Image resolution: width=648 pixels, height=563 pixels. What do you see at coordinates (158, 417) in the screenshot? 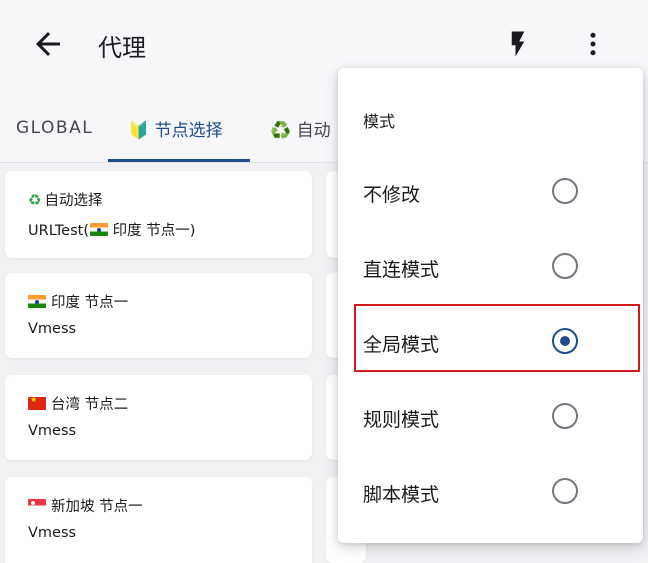
I see `proxy-card: 台湾 节点二 Vmess` at bounding box center [158, 417].